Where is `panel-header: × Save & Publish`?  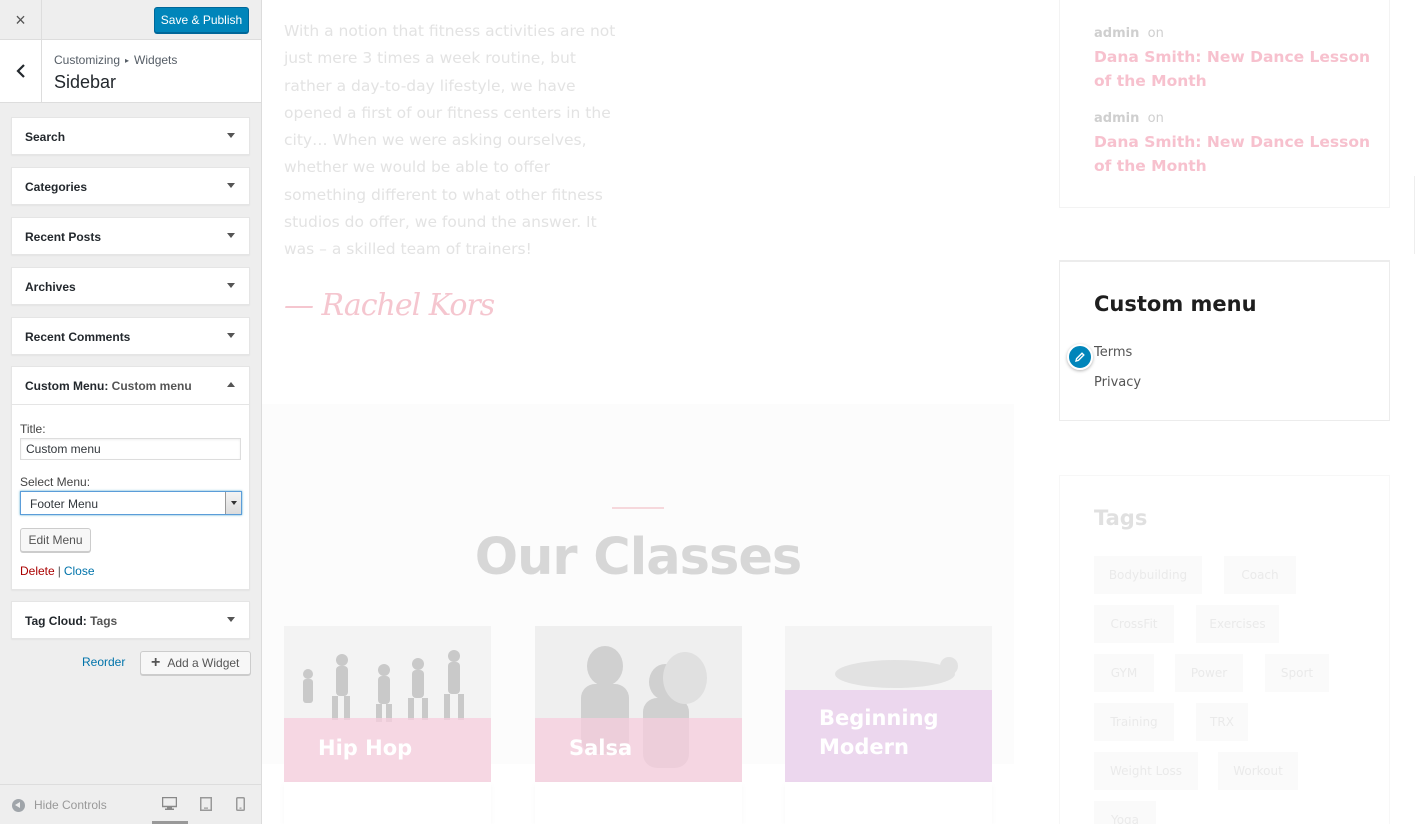 panel-header: × Save & Publish is located at coordinates (130, 20).